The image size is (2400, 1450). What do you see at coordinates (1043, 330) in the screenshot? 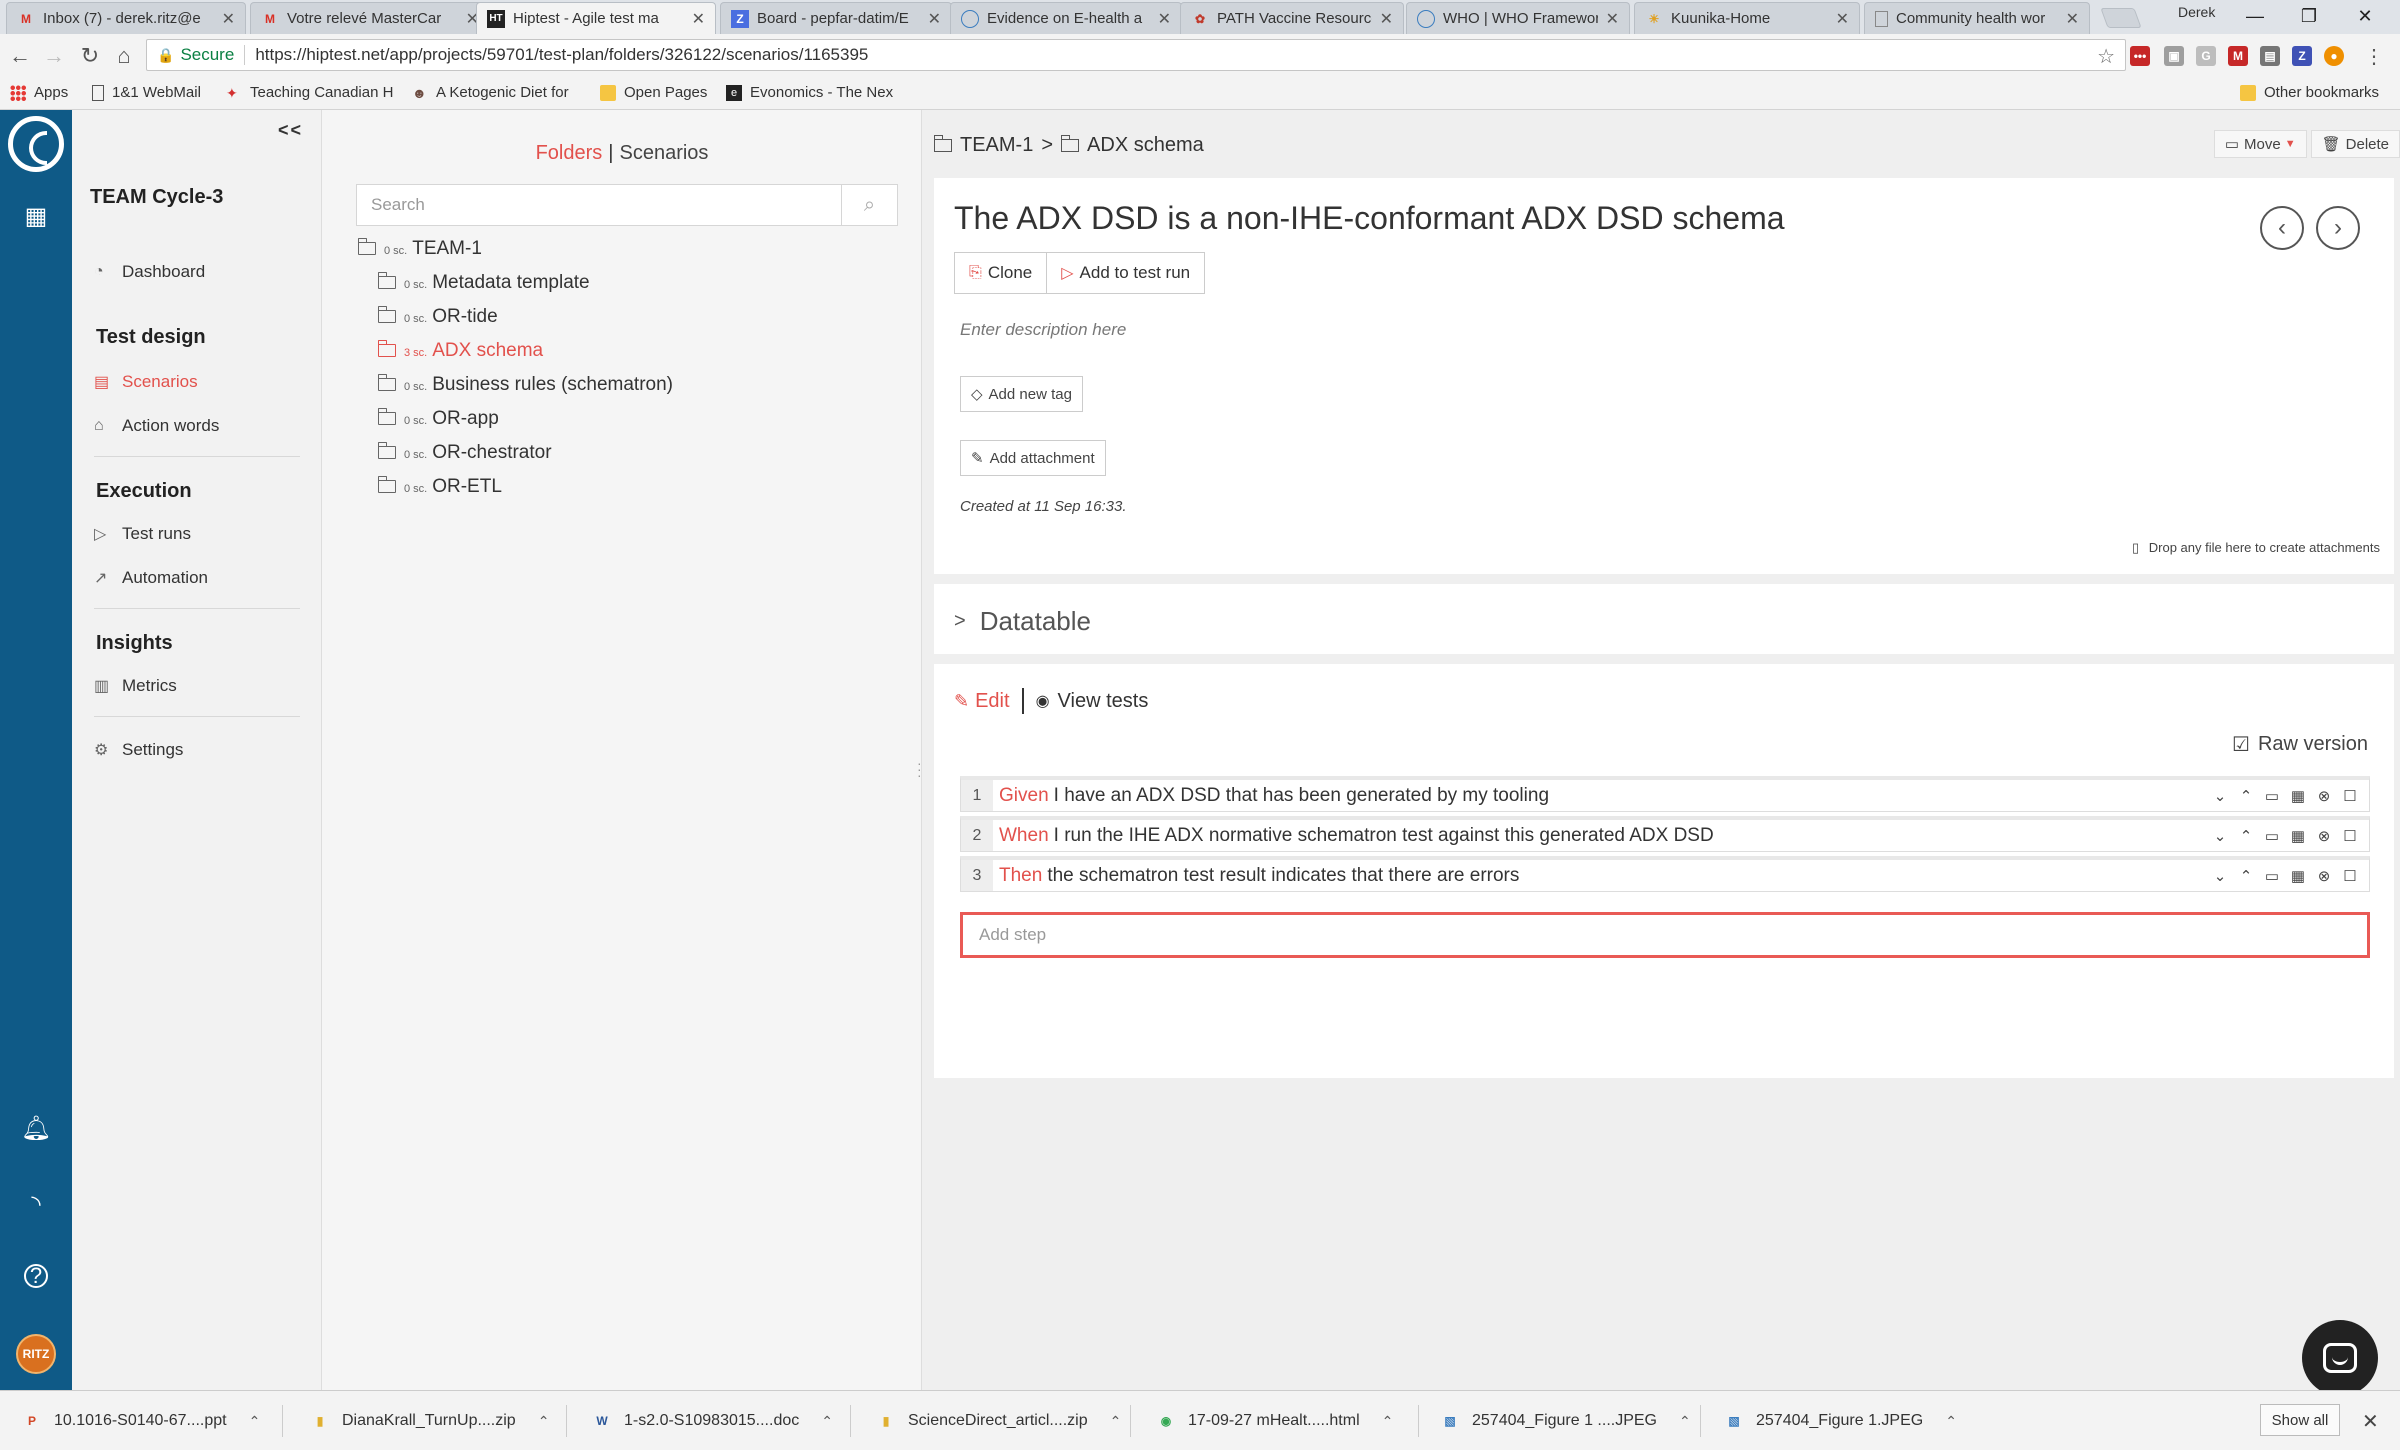
I see `description-field: Enter description here` at bounding box center [1043, 330].